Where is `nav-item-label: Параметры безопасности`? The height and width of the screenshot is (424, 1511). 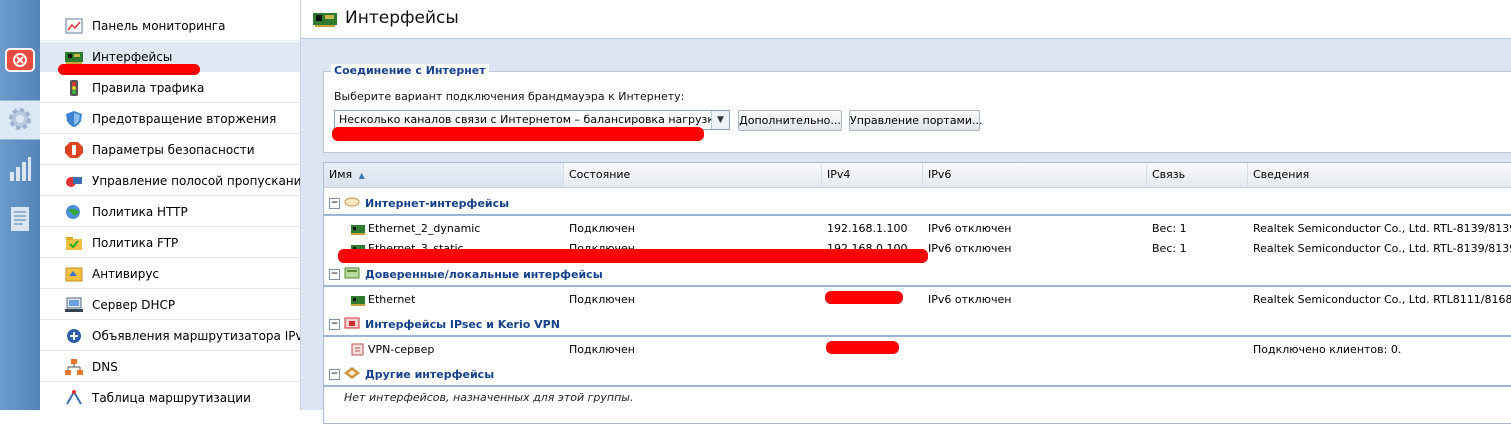
nav-item-label: Параметры безопасности is located at coordinates (173, 149).